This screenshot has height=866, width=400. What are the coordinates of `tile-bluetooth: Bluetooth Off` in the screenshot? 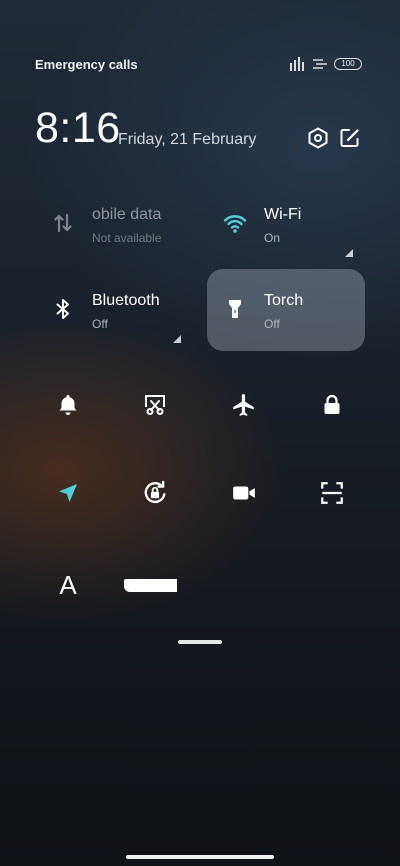 It's located at (114, 310).